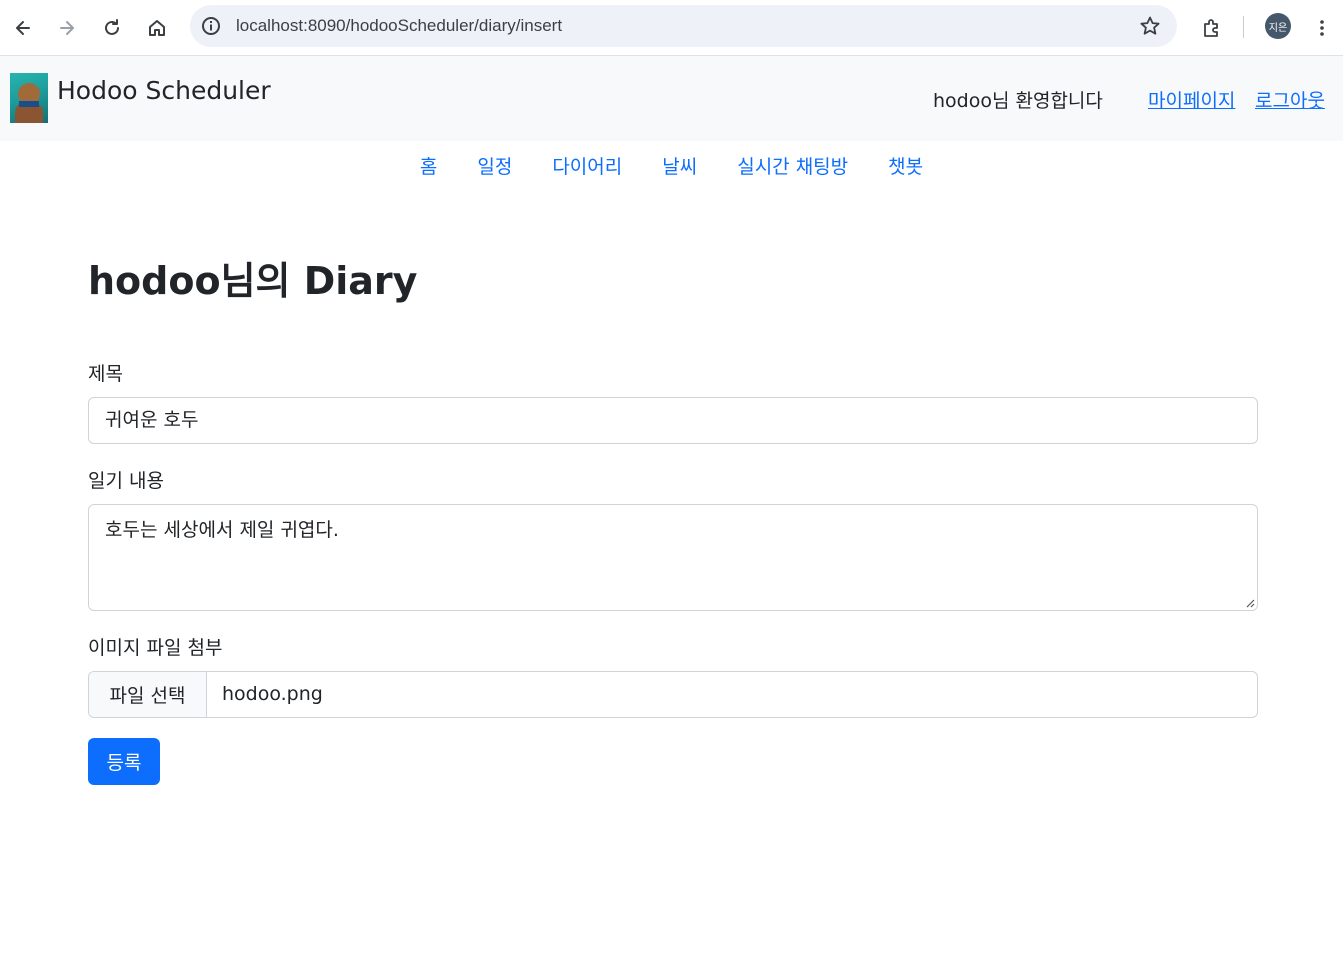 The width and height of the screenshot is (1343, 960). I want to click on nav-item-weather: 날씨, so click(679, 165).